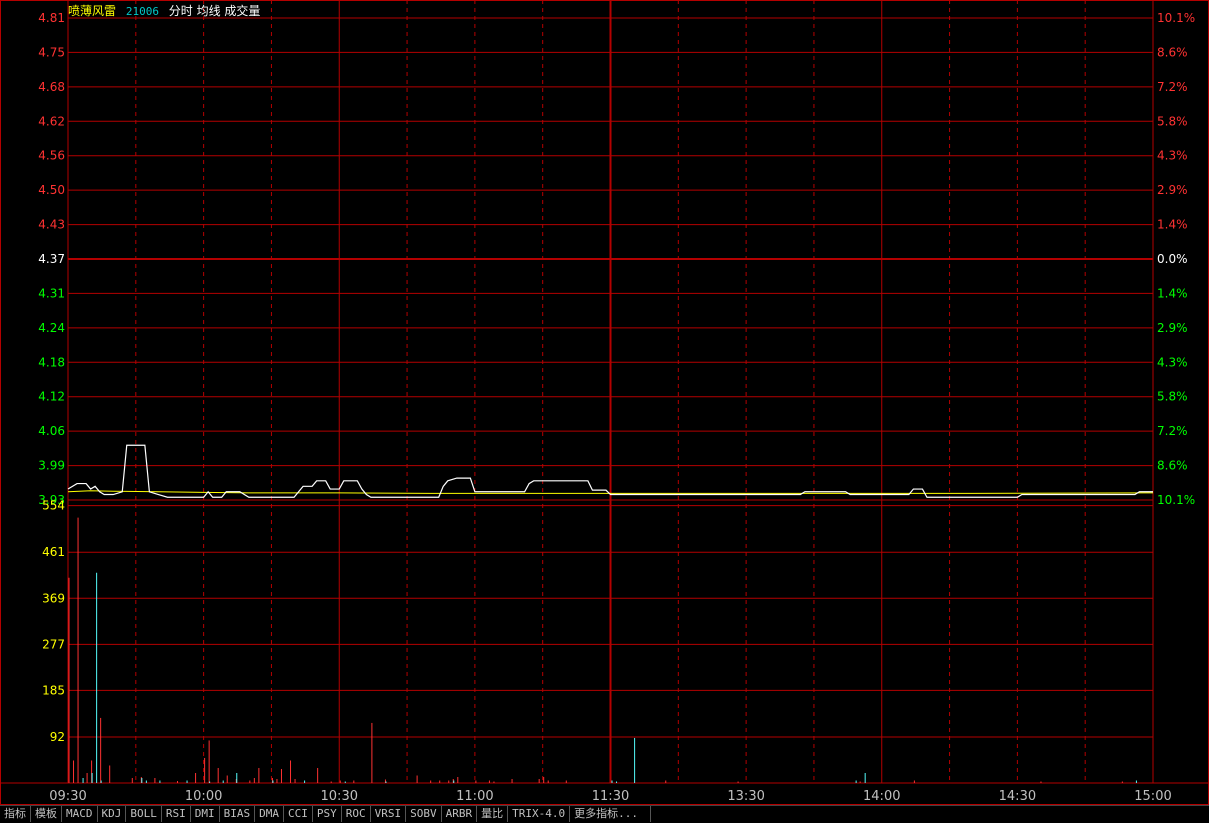 The height and width of the screenshot is (823, 1209). I want to click on tab-8: DMA, so click(269, 814).